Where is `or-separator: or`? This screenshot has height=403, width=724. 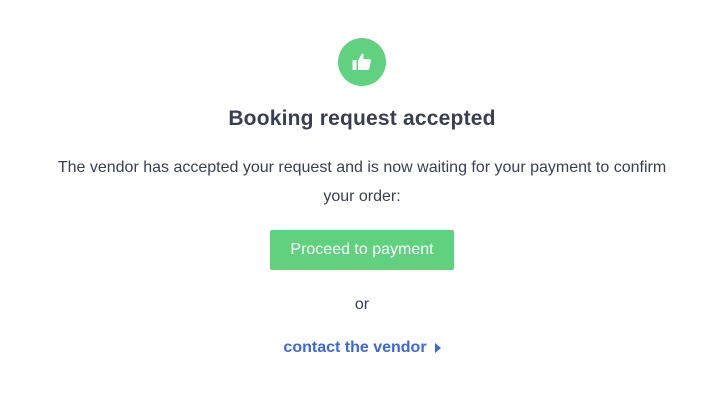 or-separator: or is located at coordinates (362, 304).